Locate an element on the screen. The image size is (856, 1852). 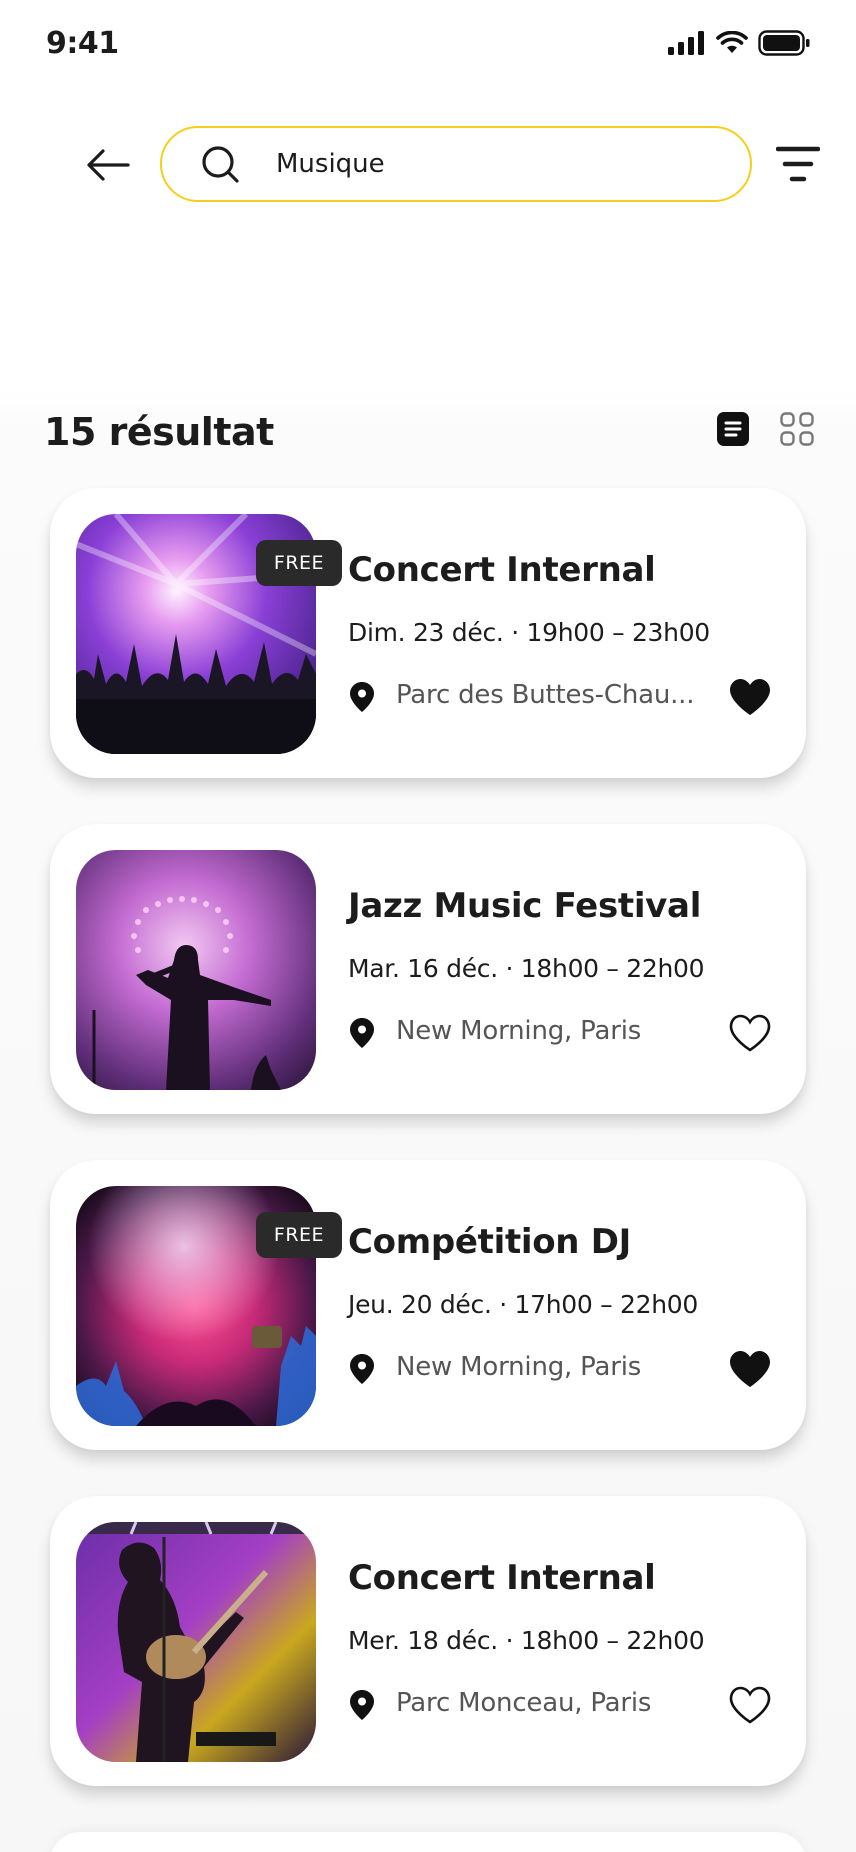
back-button is located at coordinates (108, 165).